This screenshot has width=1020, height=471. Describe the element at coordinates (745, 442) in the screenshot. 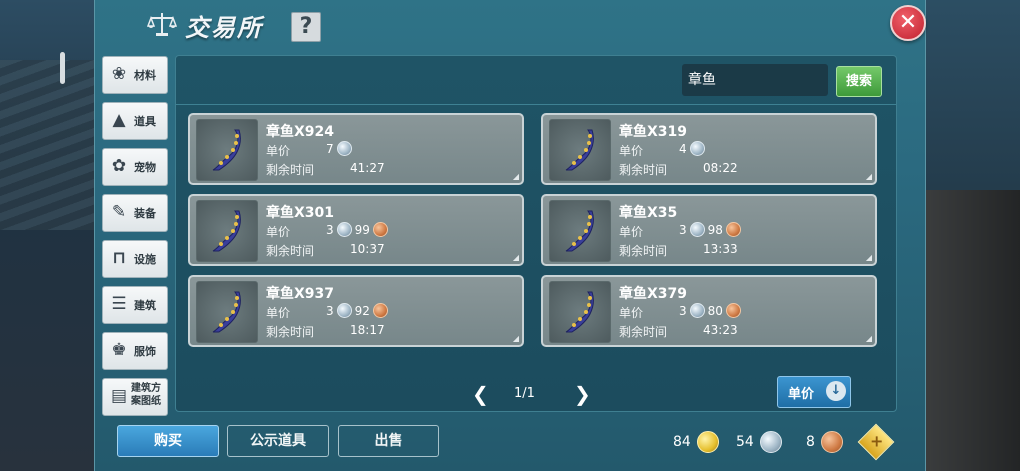

I see `silver-amount: 54` at that location.